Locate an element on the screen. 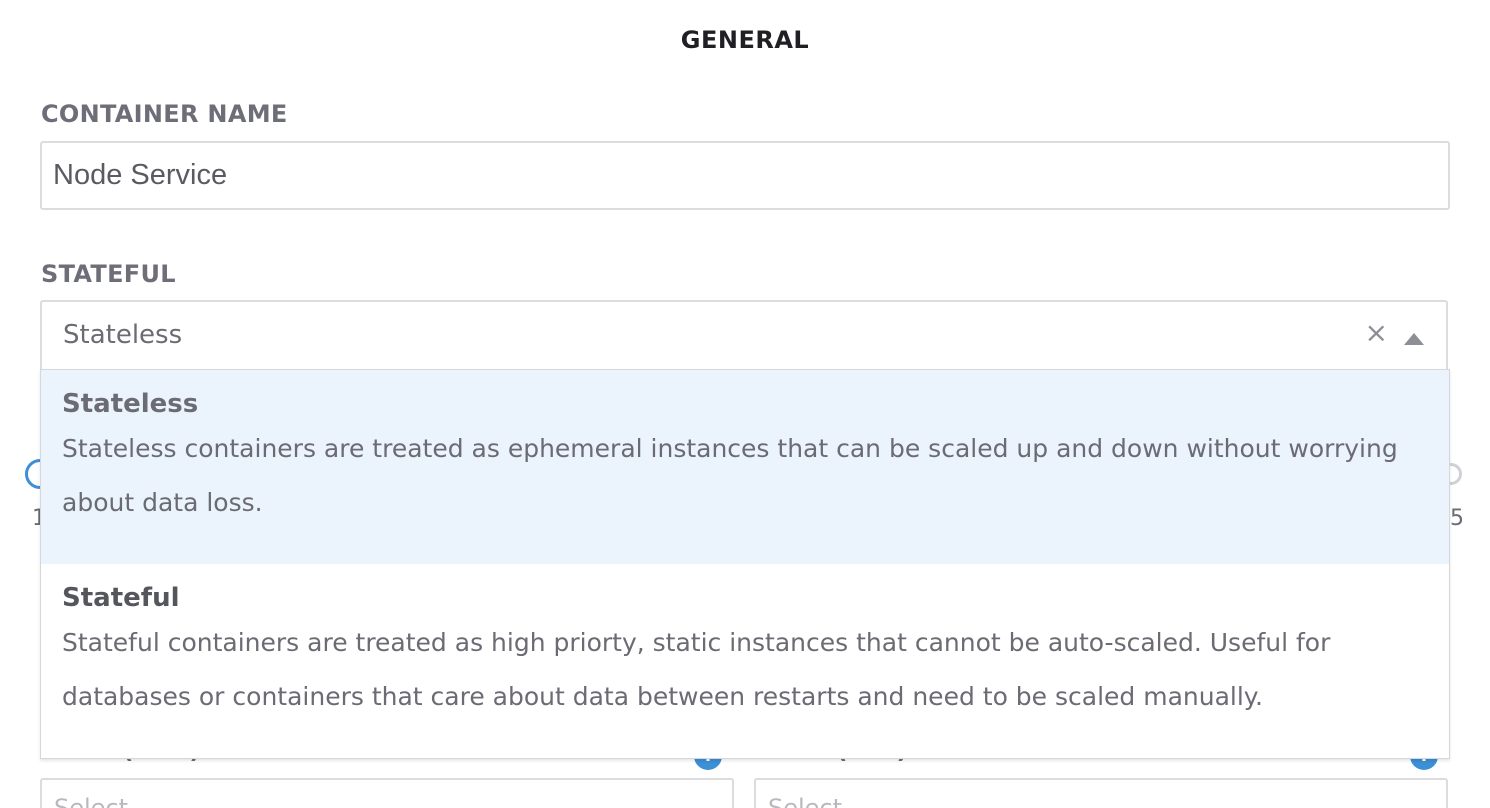 The image size is (1490, 808). option-title: Stateless is located at coordinates (130, 404).